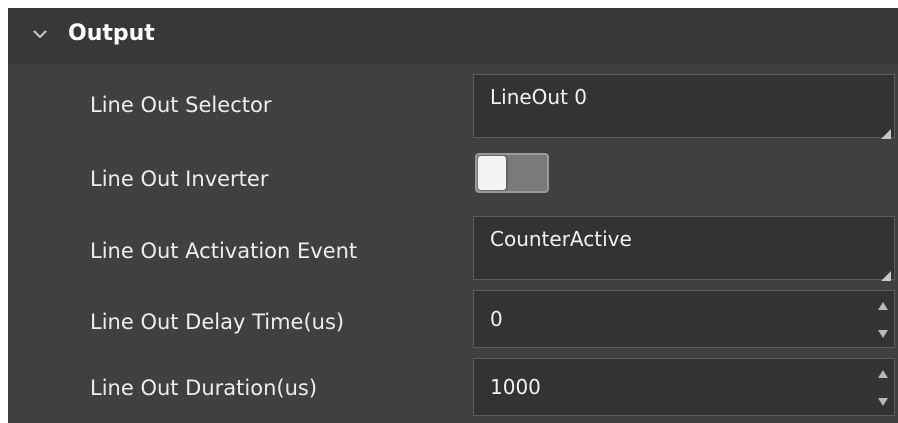 This screenshot has width=898, height=423. Describe the element at coordinates (179, 179) in the screenshot. I see `line-out-inverter-label: Line Out Inverter` at that location.